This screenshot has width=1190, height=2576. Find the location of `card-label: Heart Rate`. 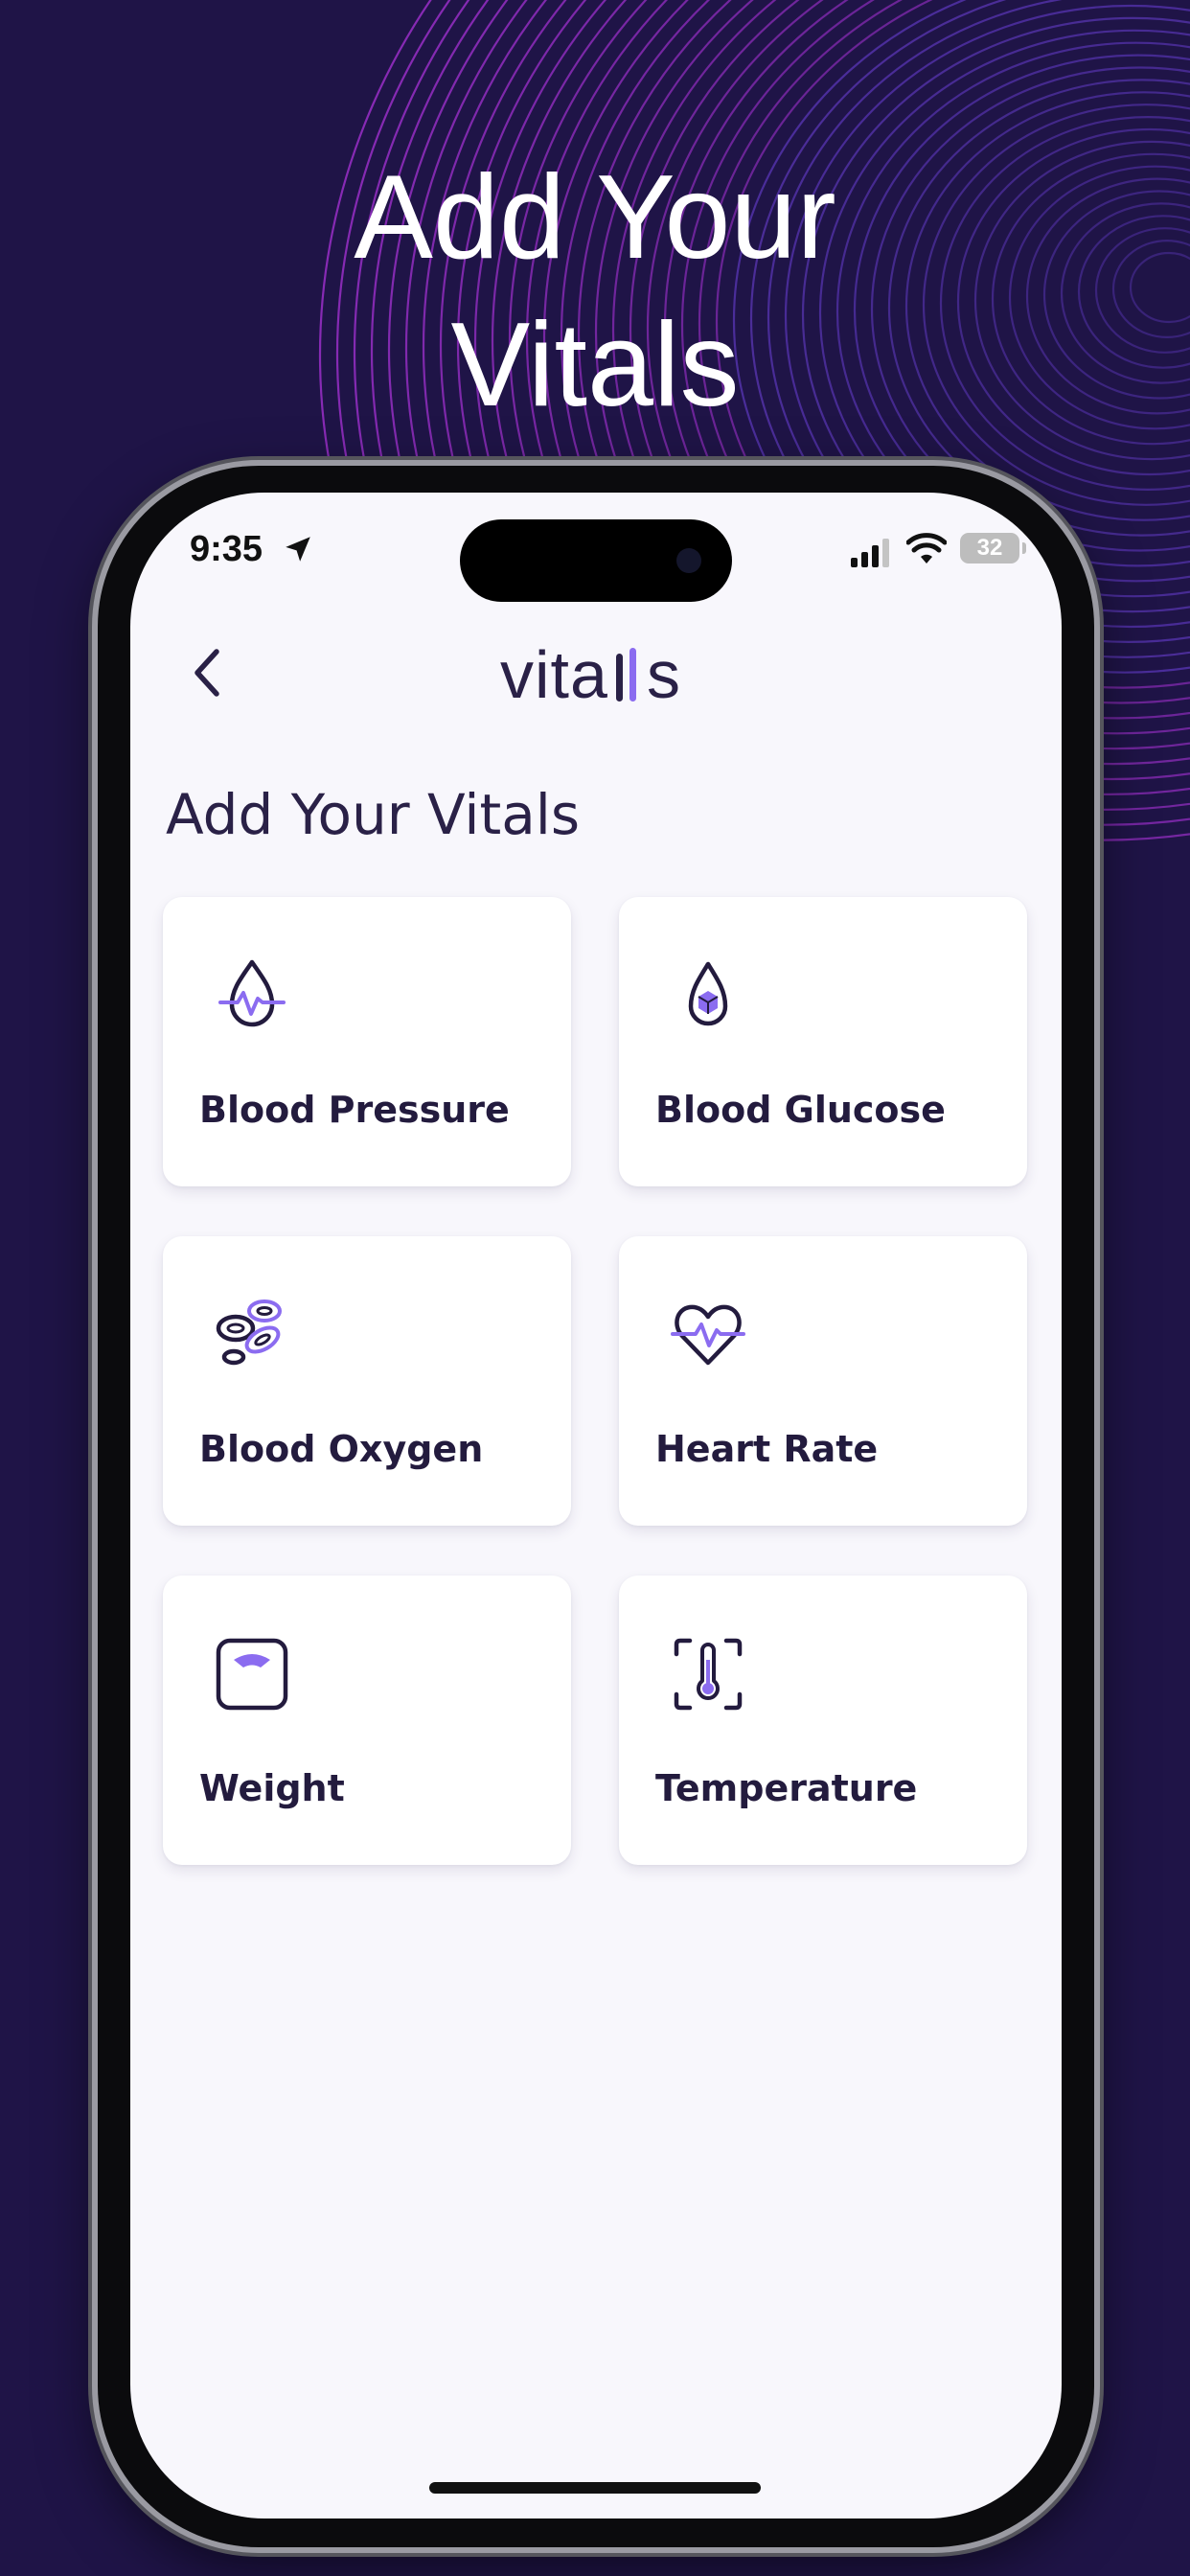

card-label: Heart Rate is located at coordinates (767, 1449).